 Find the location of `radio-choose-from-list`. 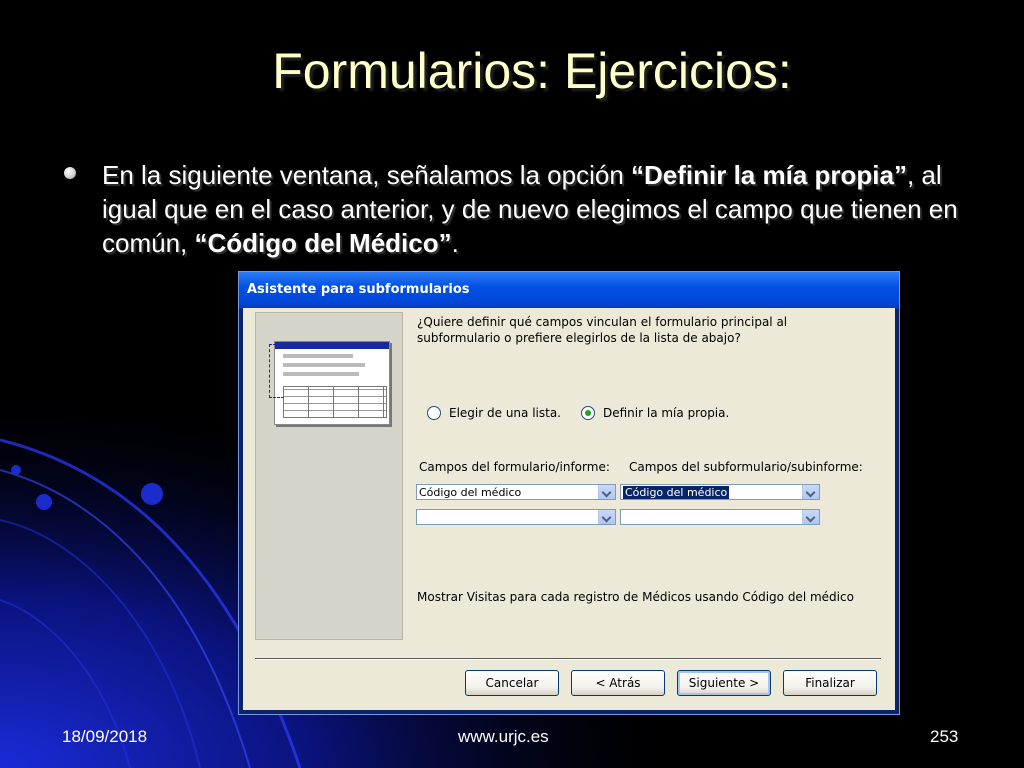

radio-choose-from-list is located at coordinates (434, 413).